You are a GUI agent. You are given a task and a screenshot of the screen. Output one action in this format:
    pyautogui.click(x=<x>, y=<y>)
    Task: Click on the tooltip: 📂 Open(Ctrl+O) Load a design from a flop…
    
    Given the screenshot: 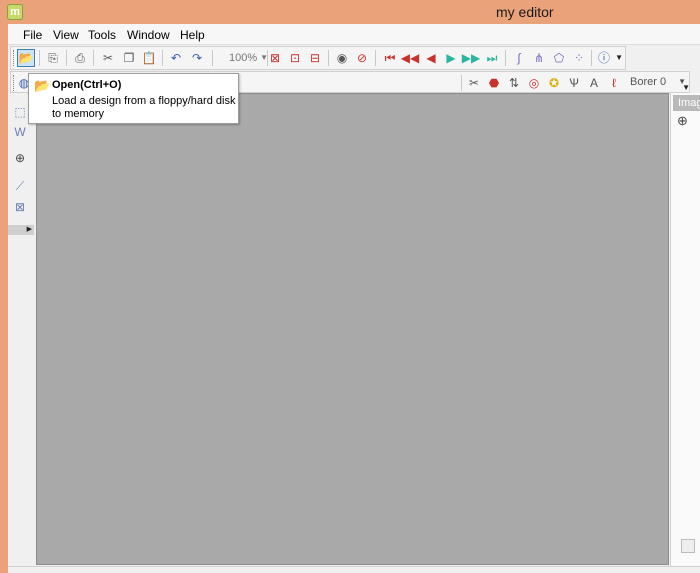 What is the action you would take?
    pyautogui.click(x=133, y=98)
    